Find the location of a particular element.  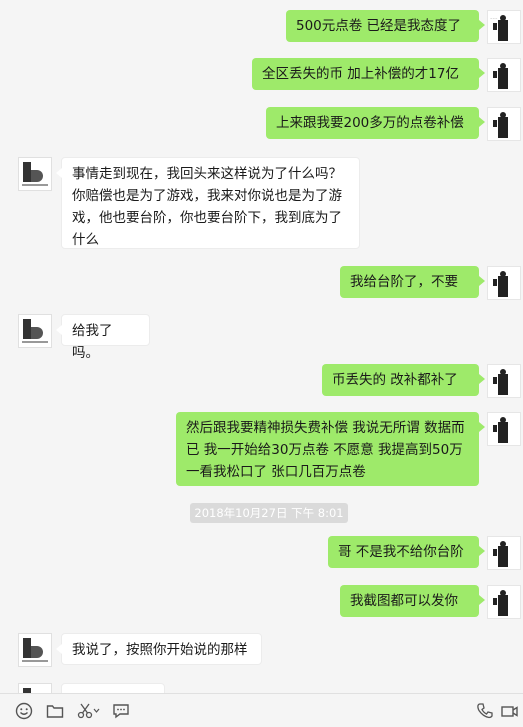

phone-icon is located at coordinates (485, 711).